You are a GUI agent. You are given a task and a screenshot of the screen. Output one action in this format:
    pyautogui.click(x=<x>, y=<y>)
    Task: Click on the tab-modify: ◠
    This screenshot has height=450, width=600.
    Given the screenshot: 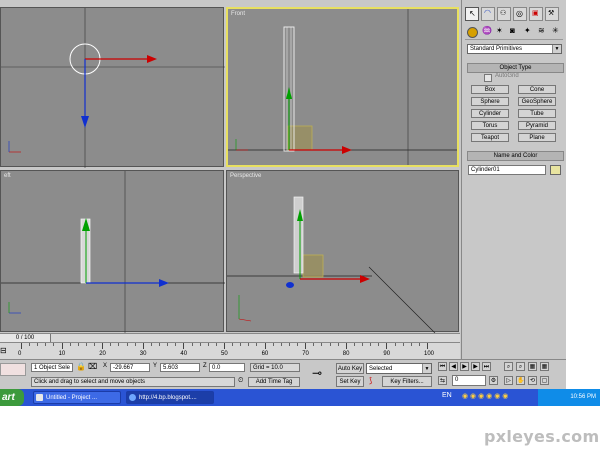 What is the action you would take?
    pyautogui.click(x=488, y=14)
    